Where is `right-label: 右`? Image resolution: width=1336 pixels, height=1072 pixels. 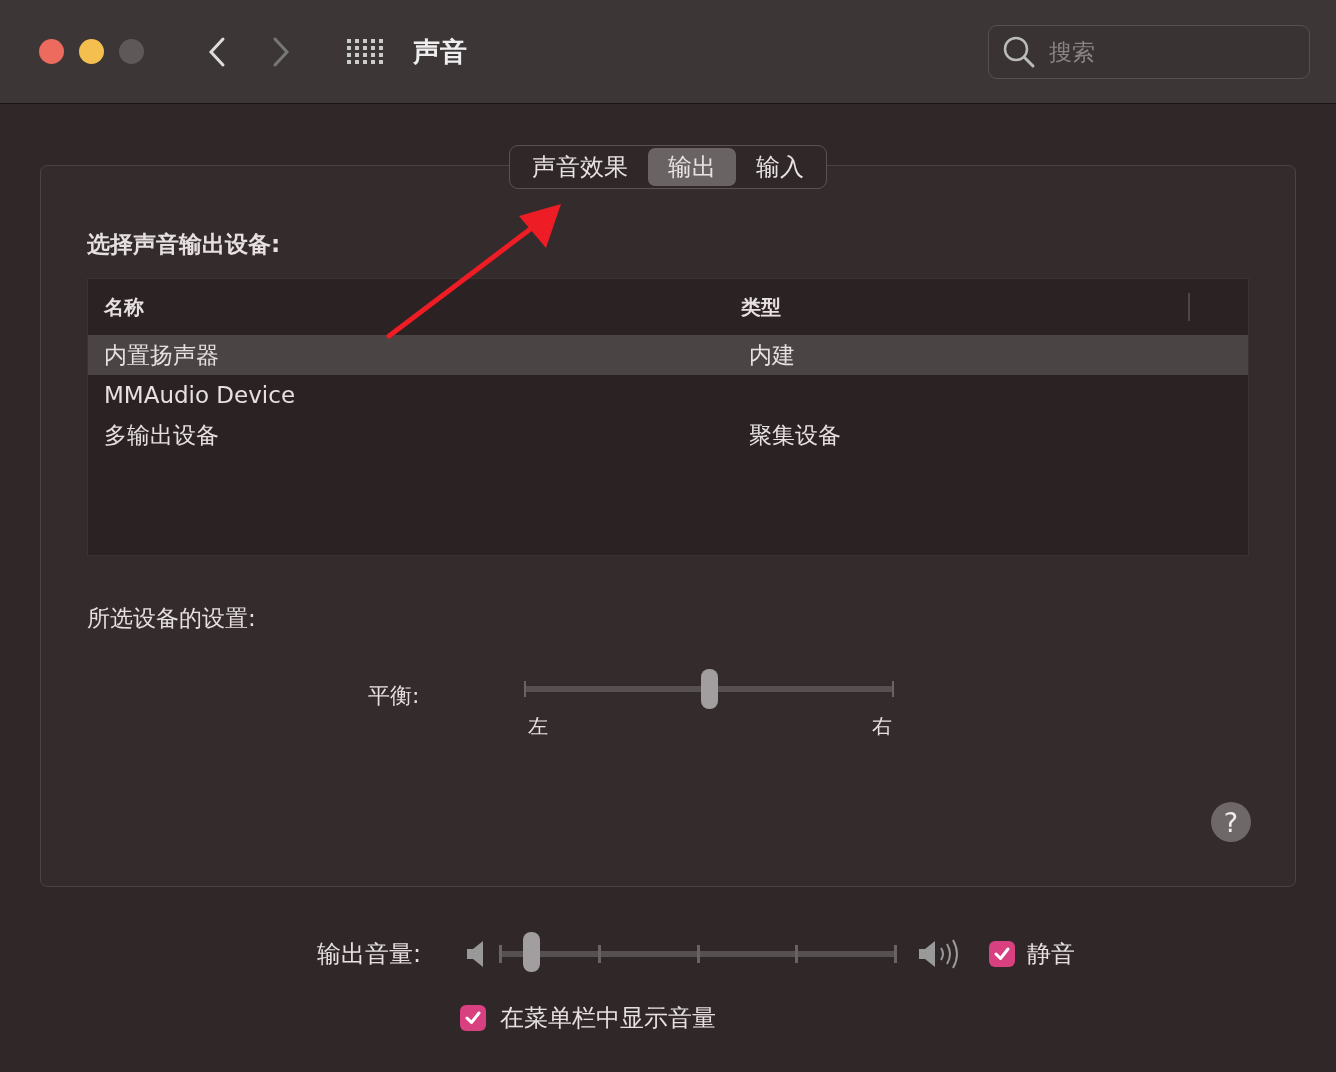 right-label: 右 is located at coordinates (882, 726).